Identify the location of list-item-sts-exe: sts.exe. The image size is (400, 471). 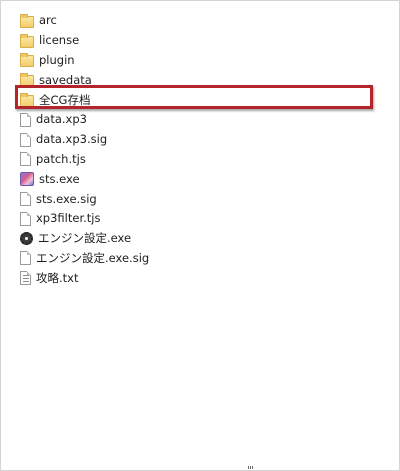
(200, 179).